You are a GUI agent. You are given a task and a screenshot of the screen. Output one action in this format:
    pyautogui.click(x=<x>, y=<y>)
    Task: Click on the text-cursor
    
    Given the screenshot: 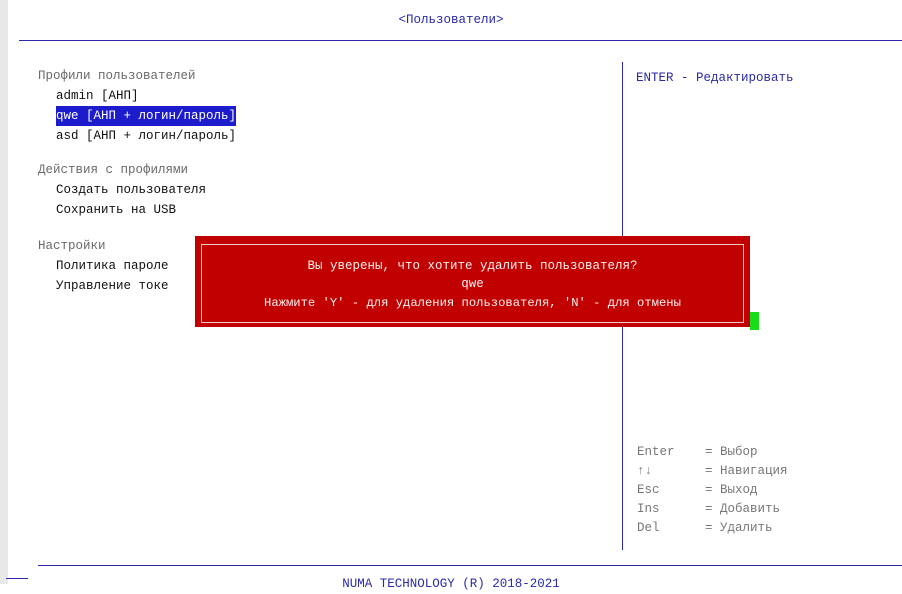 What is the action you would take?
    pyautogui.click(x=754, y=321)
    